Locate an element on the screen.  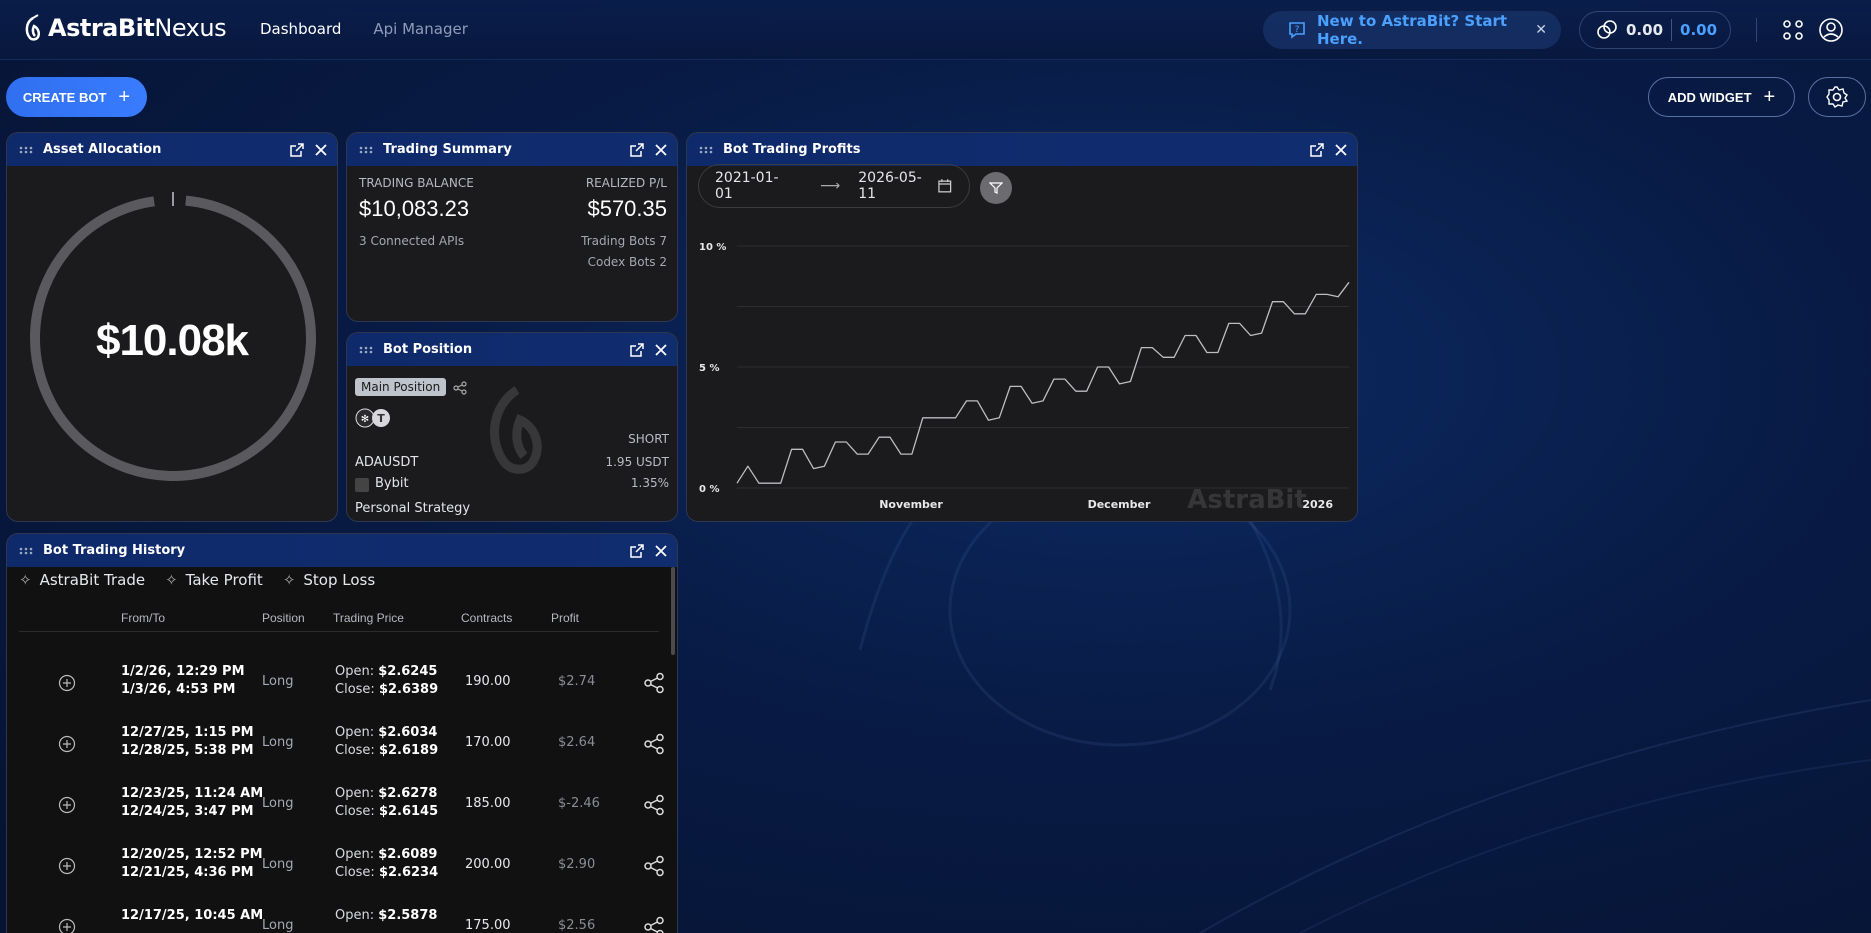
plus-icon: + is located at coordinates (124, 96).